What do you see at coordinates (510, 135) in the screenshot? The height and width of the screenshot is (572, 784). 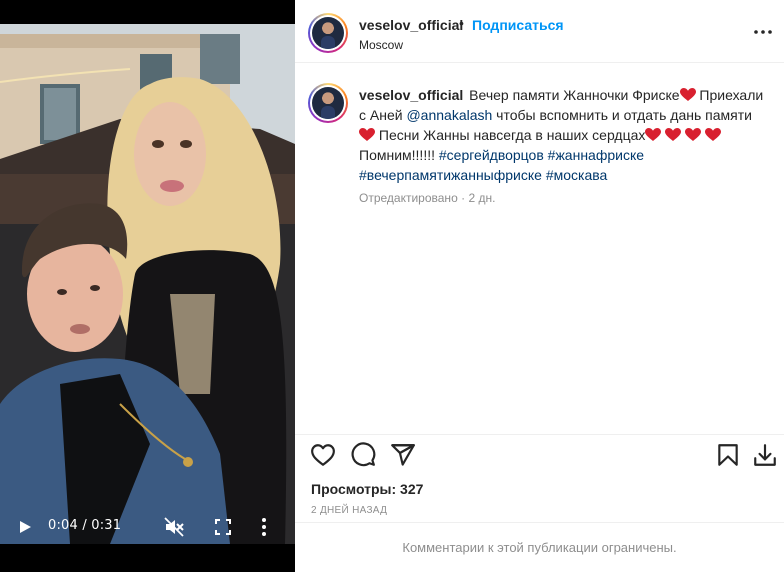 I see `caption-part: Песни Жанны навсегда в наших сердцах` at bounding box center [510, 135].